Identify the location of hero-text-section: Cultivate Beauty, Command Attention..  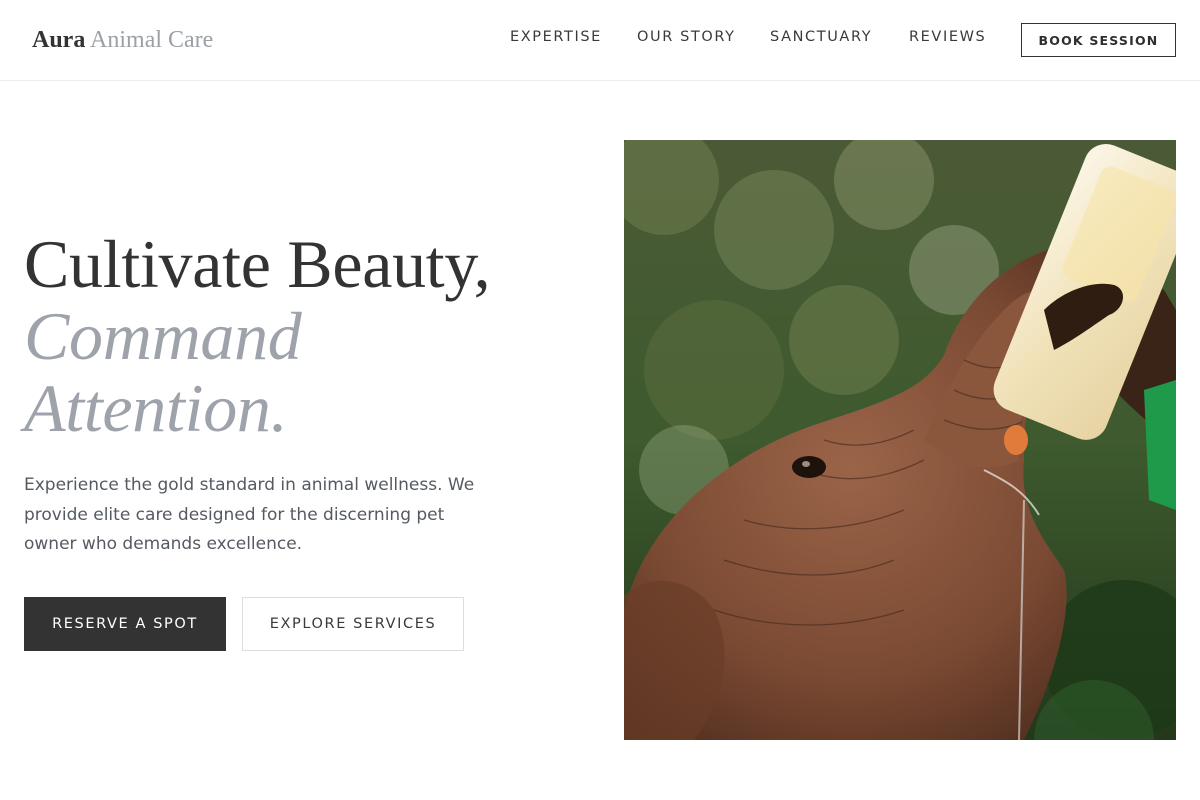
(304, 336).